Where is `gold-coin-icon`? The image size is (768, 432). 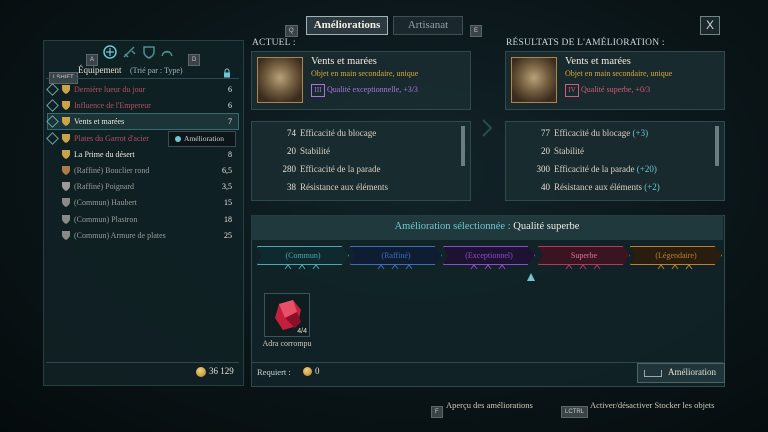
gold-coin-icon is located at coordinates (201, 372).